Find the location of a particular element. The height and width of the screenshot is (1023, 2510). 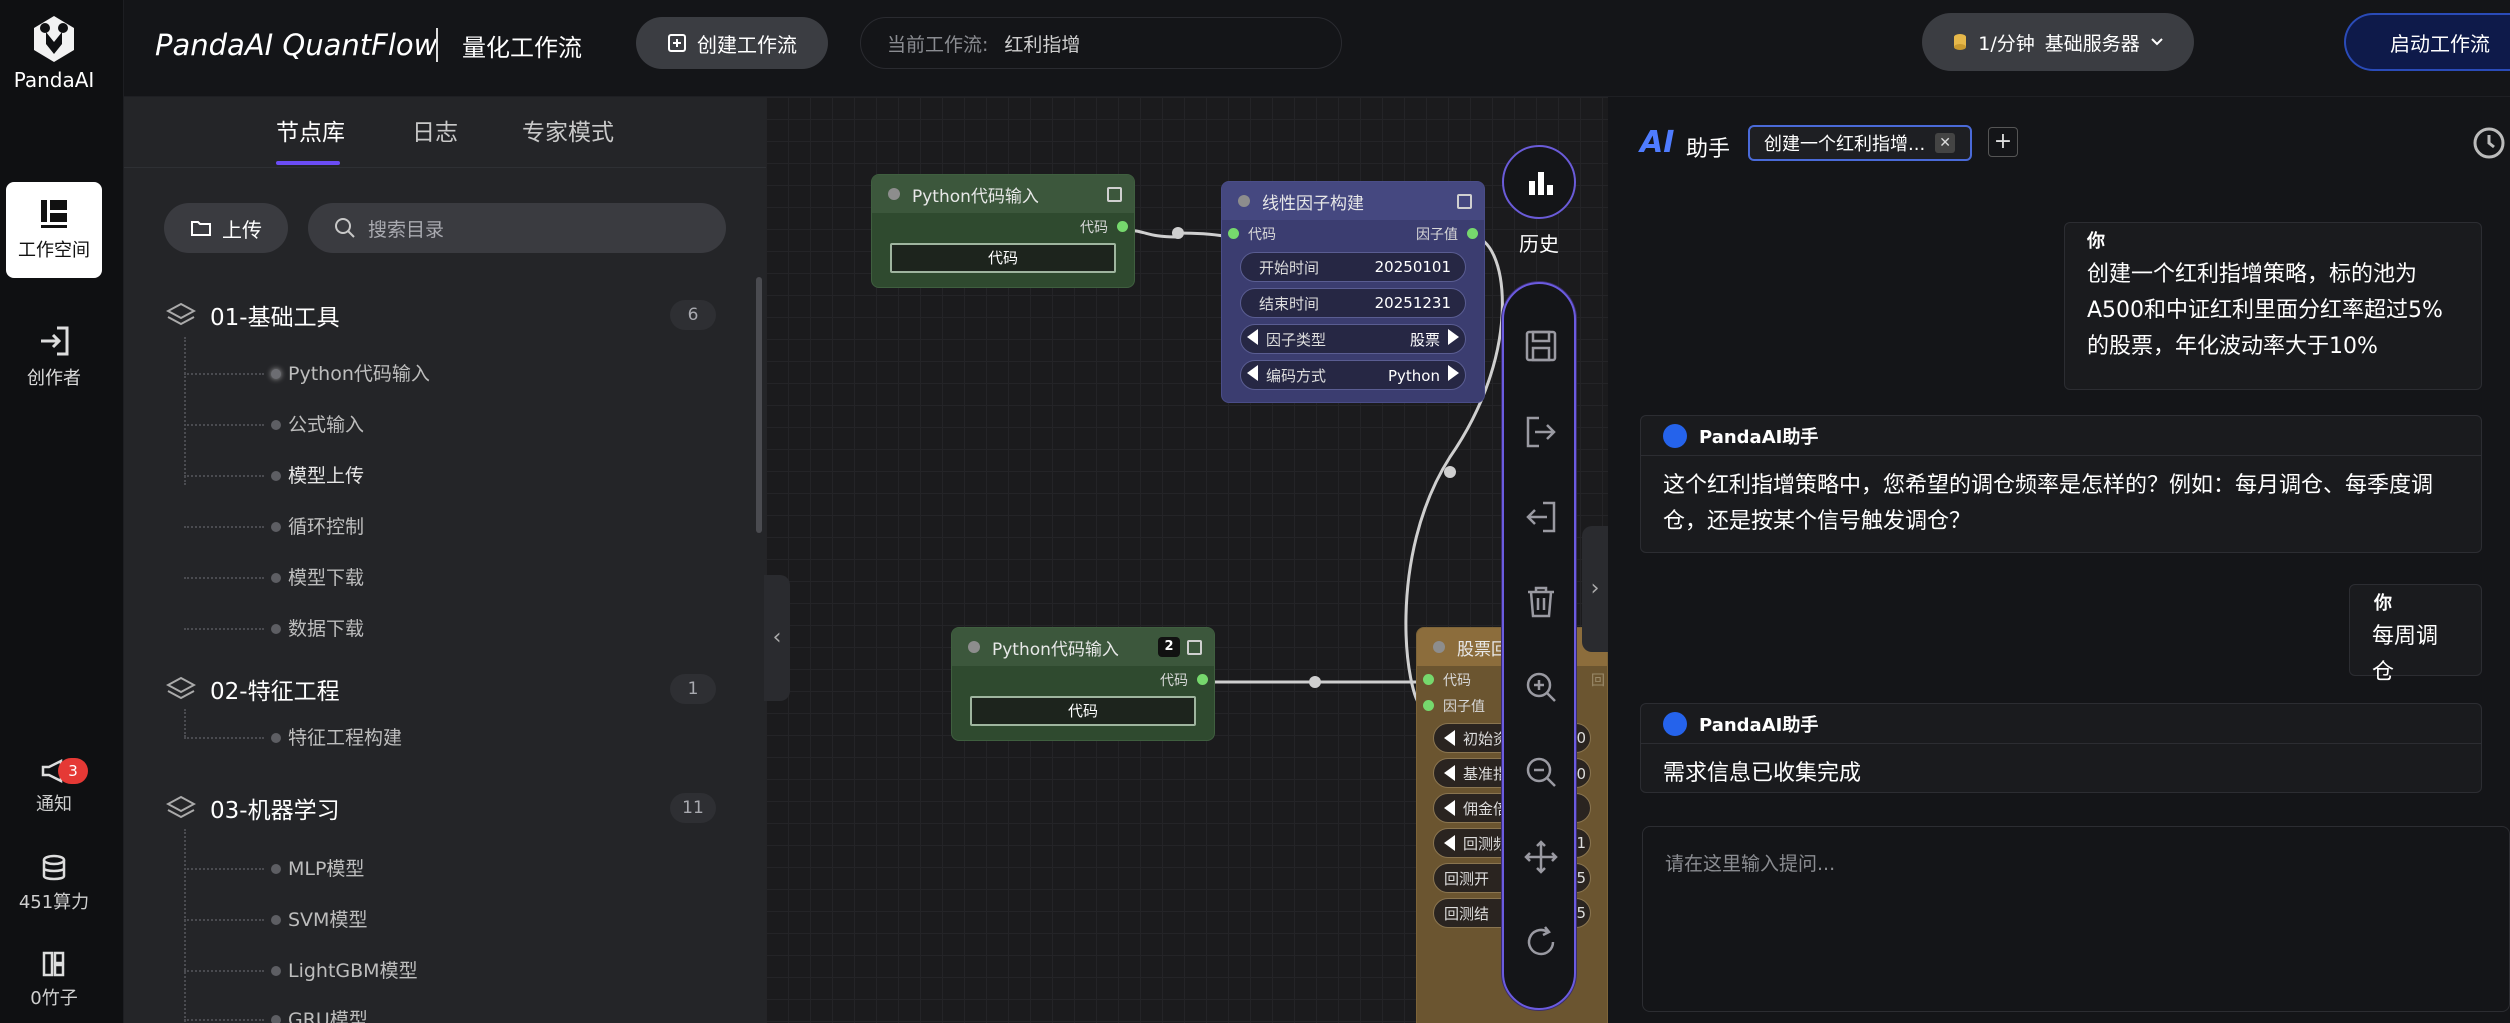

list-item: GRU模型 is located at coordinates (384, 1014).